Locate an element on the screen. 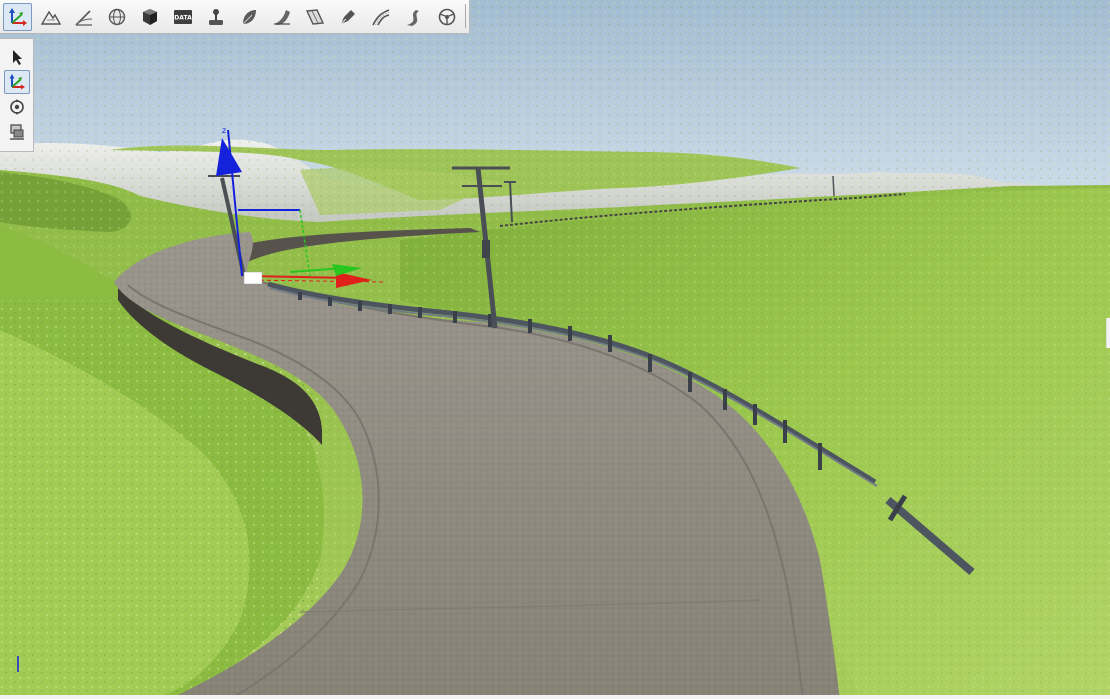 Image resolution: width=1110 pixels, height=699 pixels. joystick-icon is located at coordinates (215, 16).